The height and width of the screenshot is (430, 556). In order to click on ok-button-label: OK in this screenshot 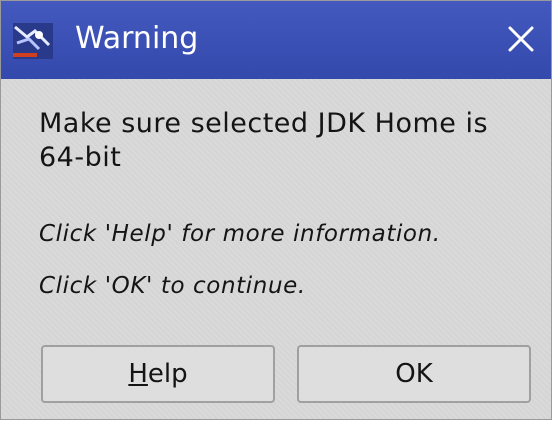, I will do `click(414, 374)`.